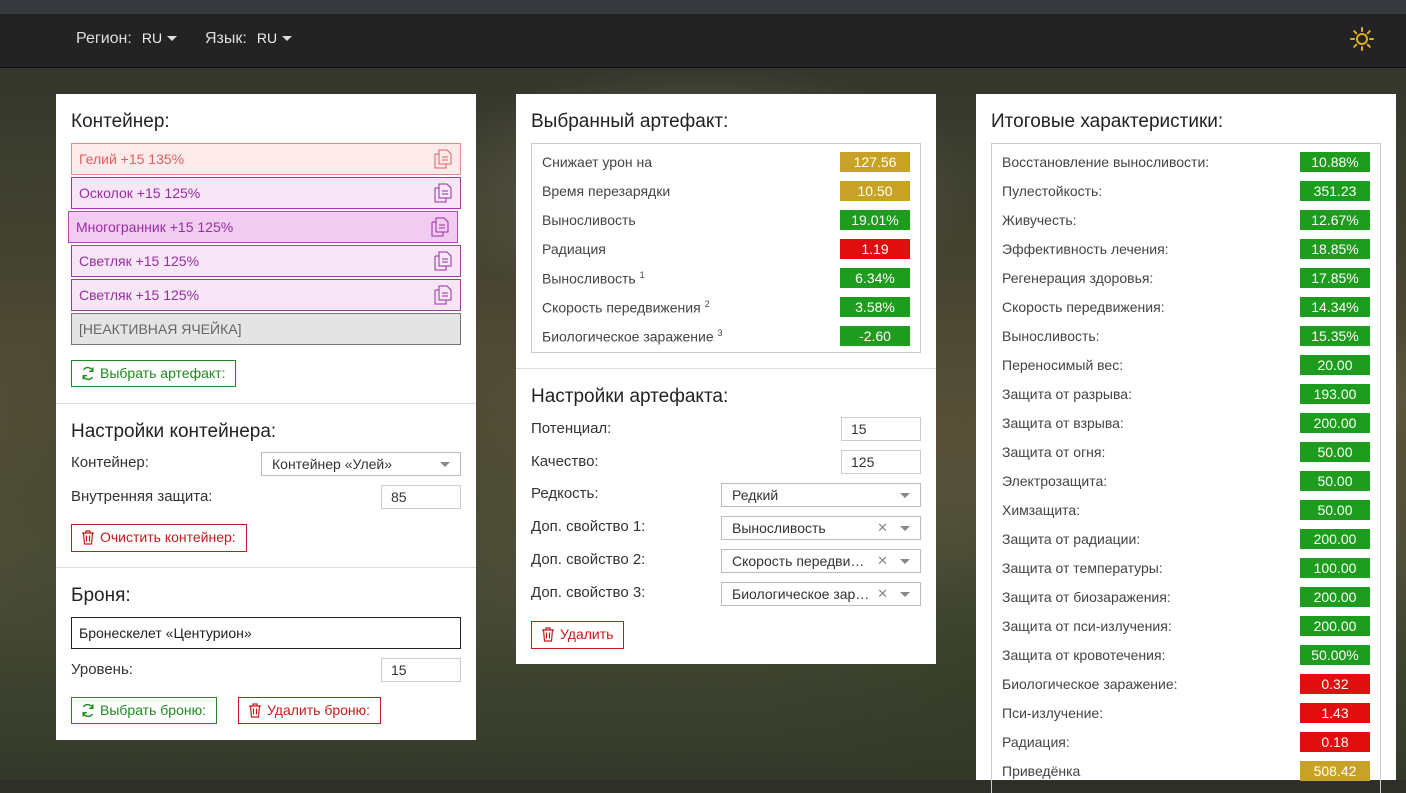 The image size is (1406, 793). I want to click on stat-row: Скорость передвижения 2 3.58%, so click(726, 306).